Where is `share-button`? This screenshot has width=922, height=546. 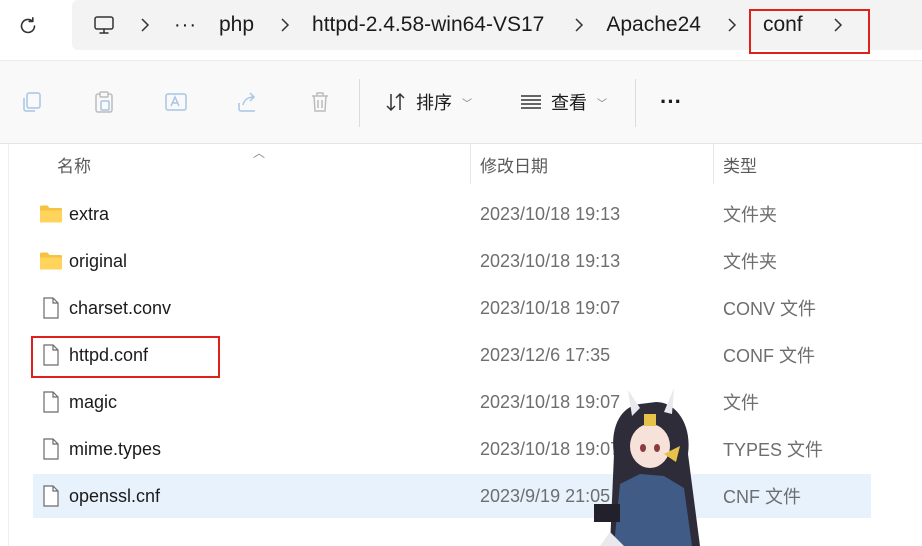 share-button is located at coordinates (248, 102).